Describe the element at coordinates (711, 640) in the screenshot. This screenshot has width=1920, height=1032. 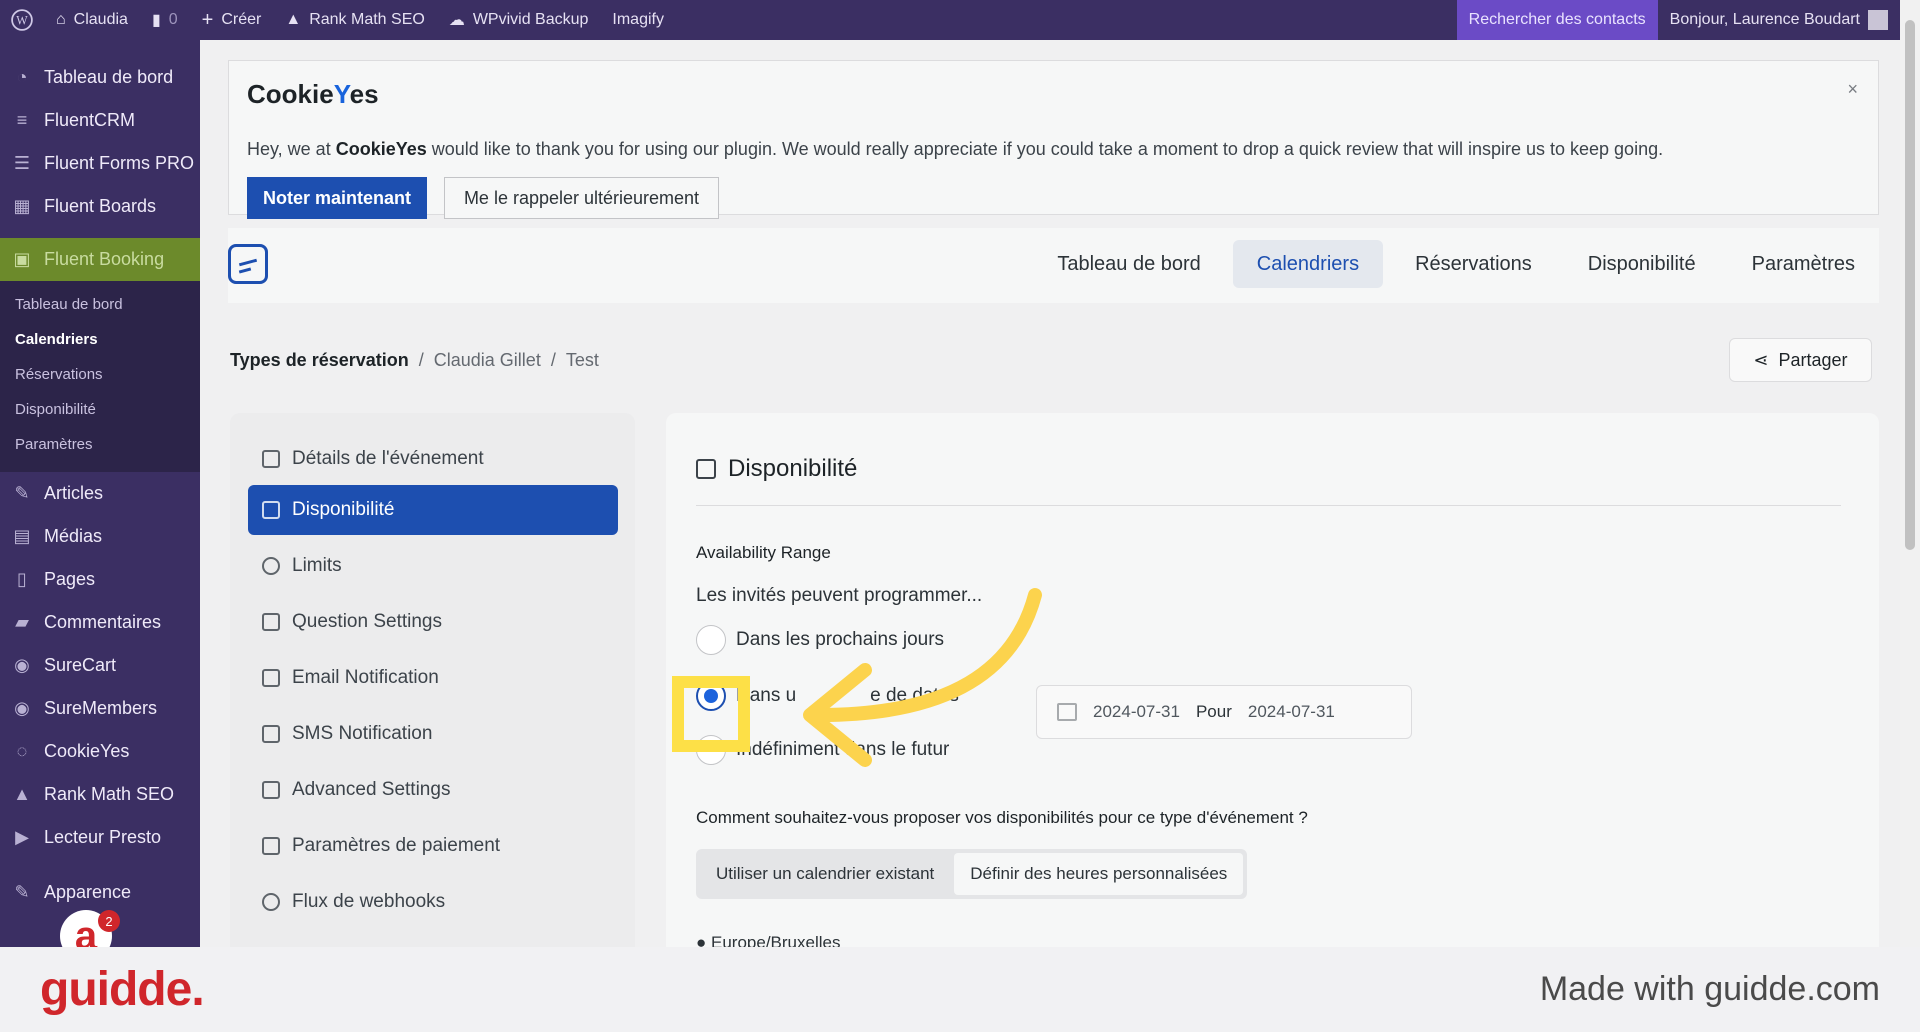
I see `radio-button` at that location.